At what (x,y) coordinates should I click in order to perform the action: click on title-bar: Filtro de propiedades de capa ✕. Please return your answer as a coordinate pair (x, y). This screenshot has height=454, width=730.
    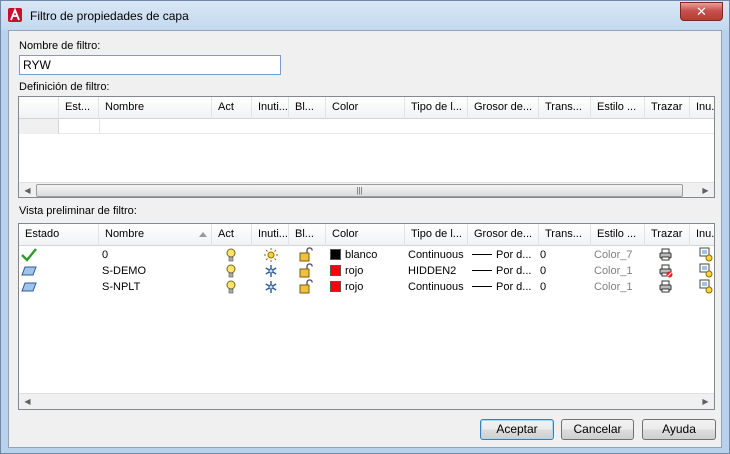
    Looking at the image, I should click on (365, 15).